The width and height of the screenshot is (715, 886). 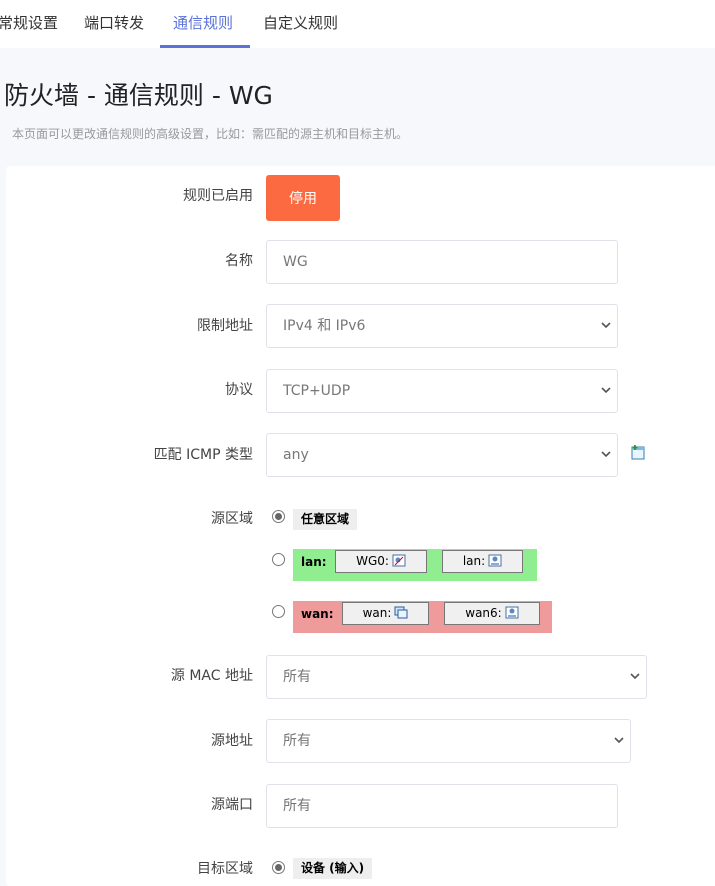 What do you see at coordinates (448, 741) in the screenshot?
I see `src-ip-select: 所有` at bounding box center [448, 741].